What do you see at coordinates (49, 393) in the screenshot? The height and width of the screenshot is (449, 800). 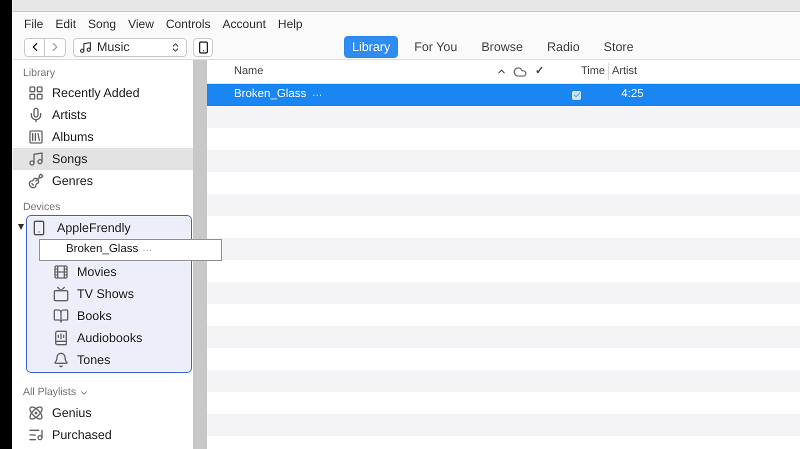 I see `section-header: All Playlists` at bounding box center [49, 393].